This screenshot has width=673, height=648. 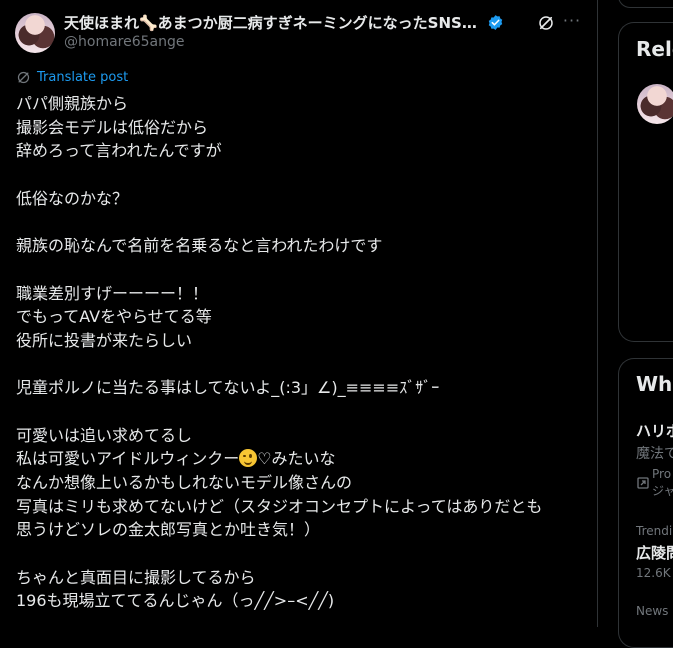 What do you see at coordinates (655, 104) in the screenshot?
I see `relevant-person-avatar` at bounding box center [655, 104].